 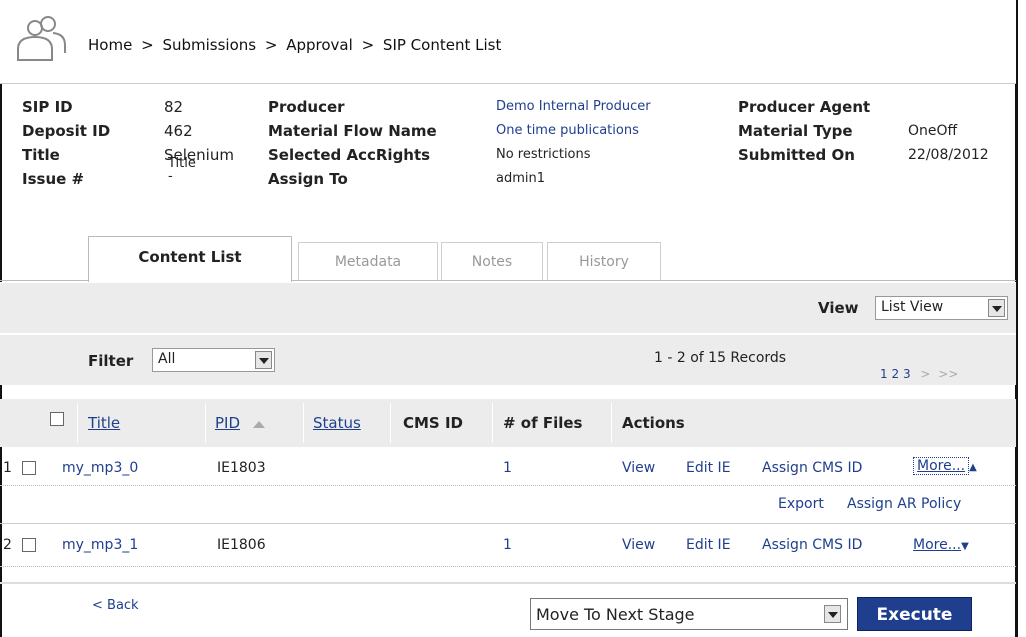 I want to click on material-type-value: OneOff, so click(x=933, y=131).